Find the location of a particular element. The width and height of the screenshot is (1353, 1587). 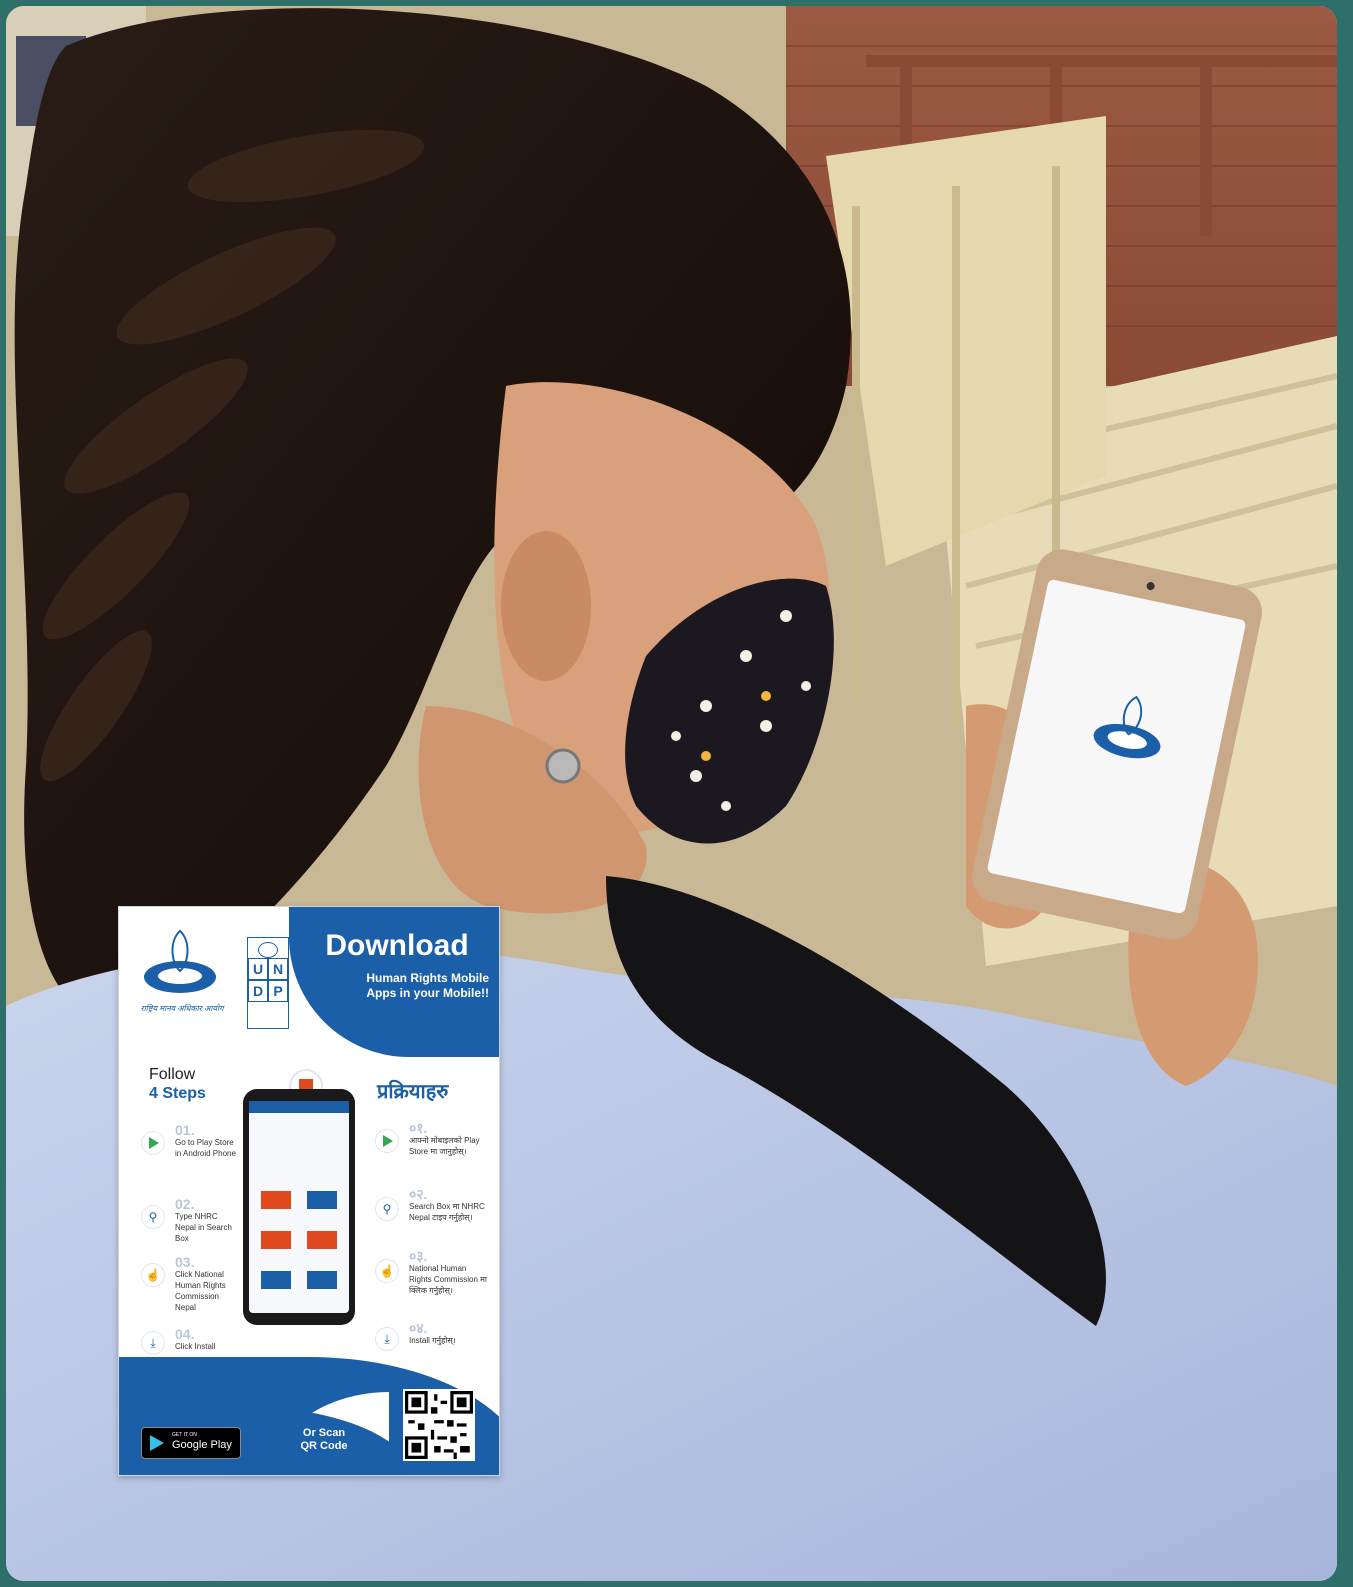

undp-letter: U is located at coordinates (258, 969).